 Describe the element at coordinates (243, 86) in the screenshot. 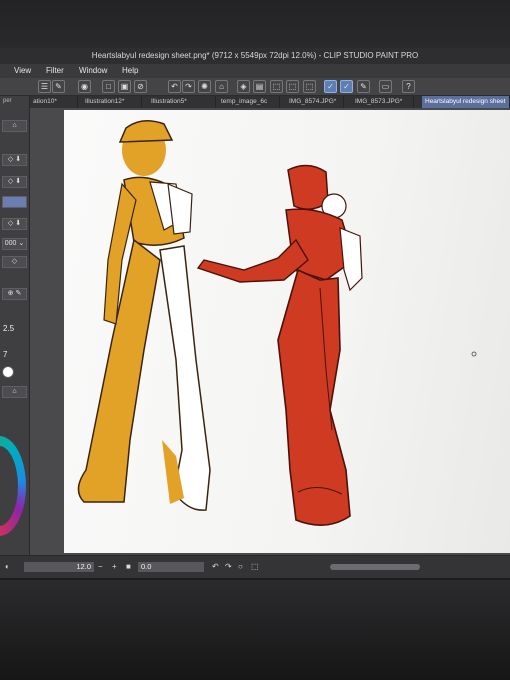

I see `bucket-icon: ◈` at that location.